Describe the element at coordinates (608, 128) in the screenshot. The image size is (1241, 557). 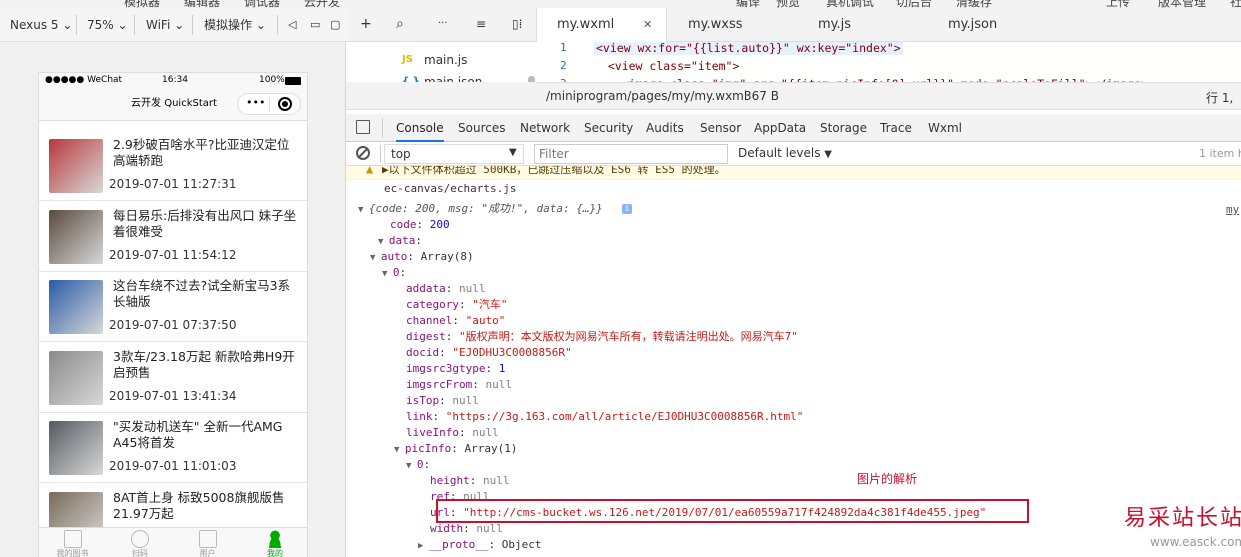
I see `devtools-tab: Security` at that location.